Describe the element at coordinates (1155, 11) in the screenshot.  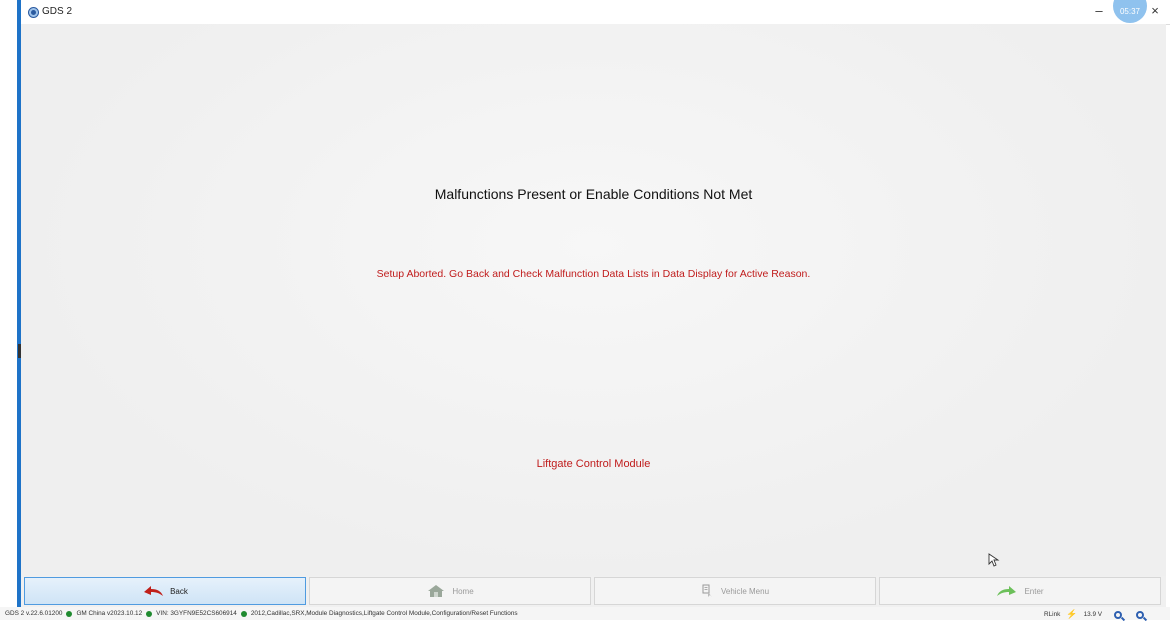
I see `close-button: ×` at that location.